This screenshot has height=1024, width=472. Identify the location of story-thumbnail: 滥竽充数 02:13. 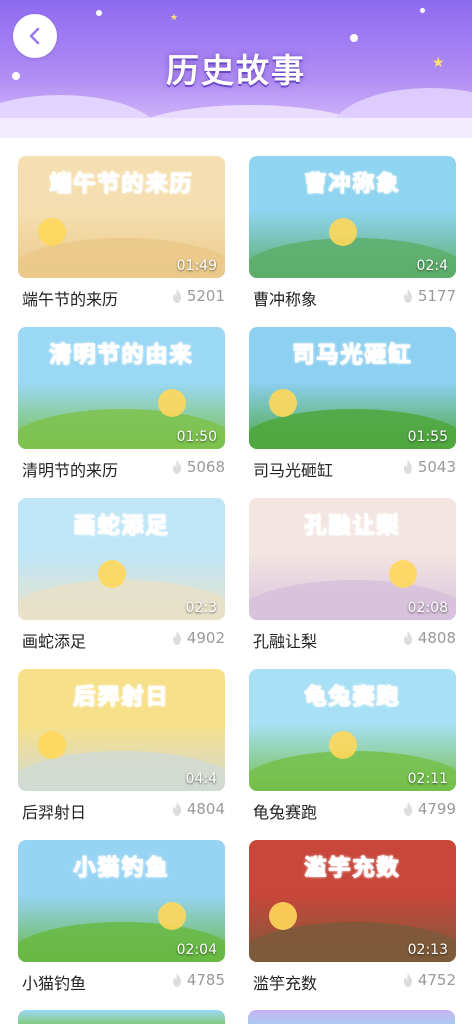
(352, 901).